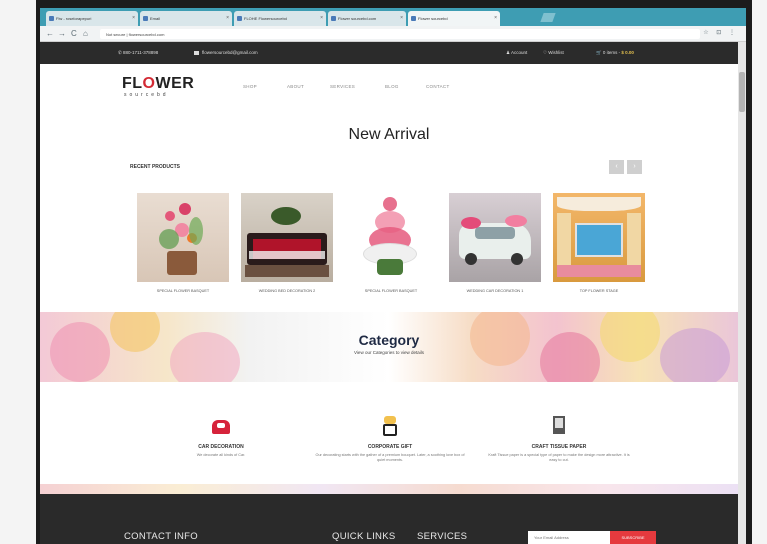 Image resolution: width=767 pixels, height=544 pixels. I want to click on nav-contact: CONTACT, so click(438, 86).